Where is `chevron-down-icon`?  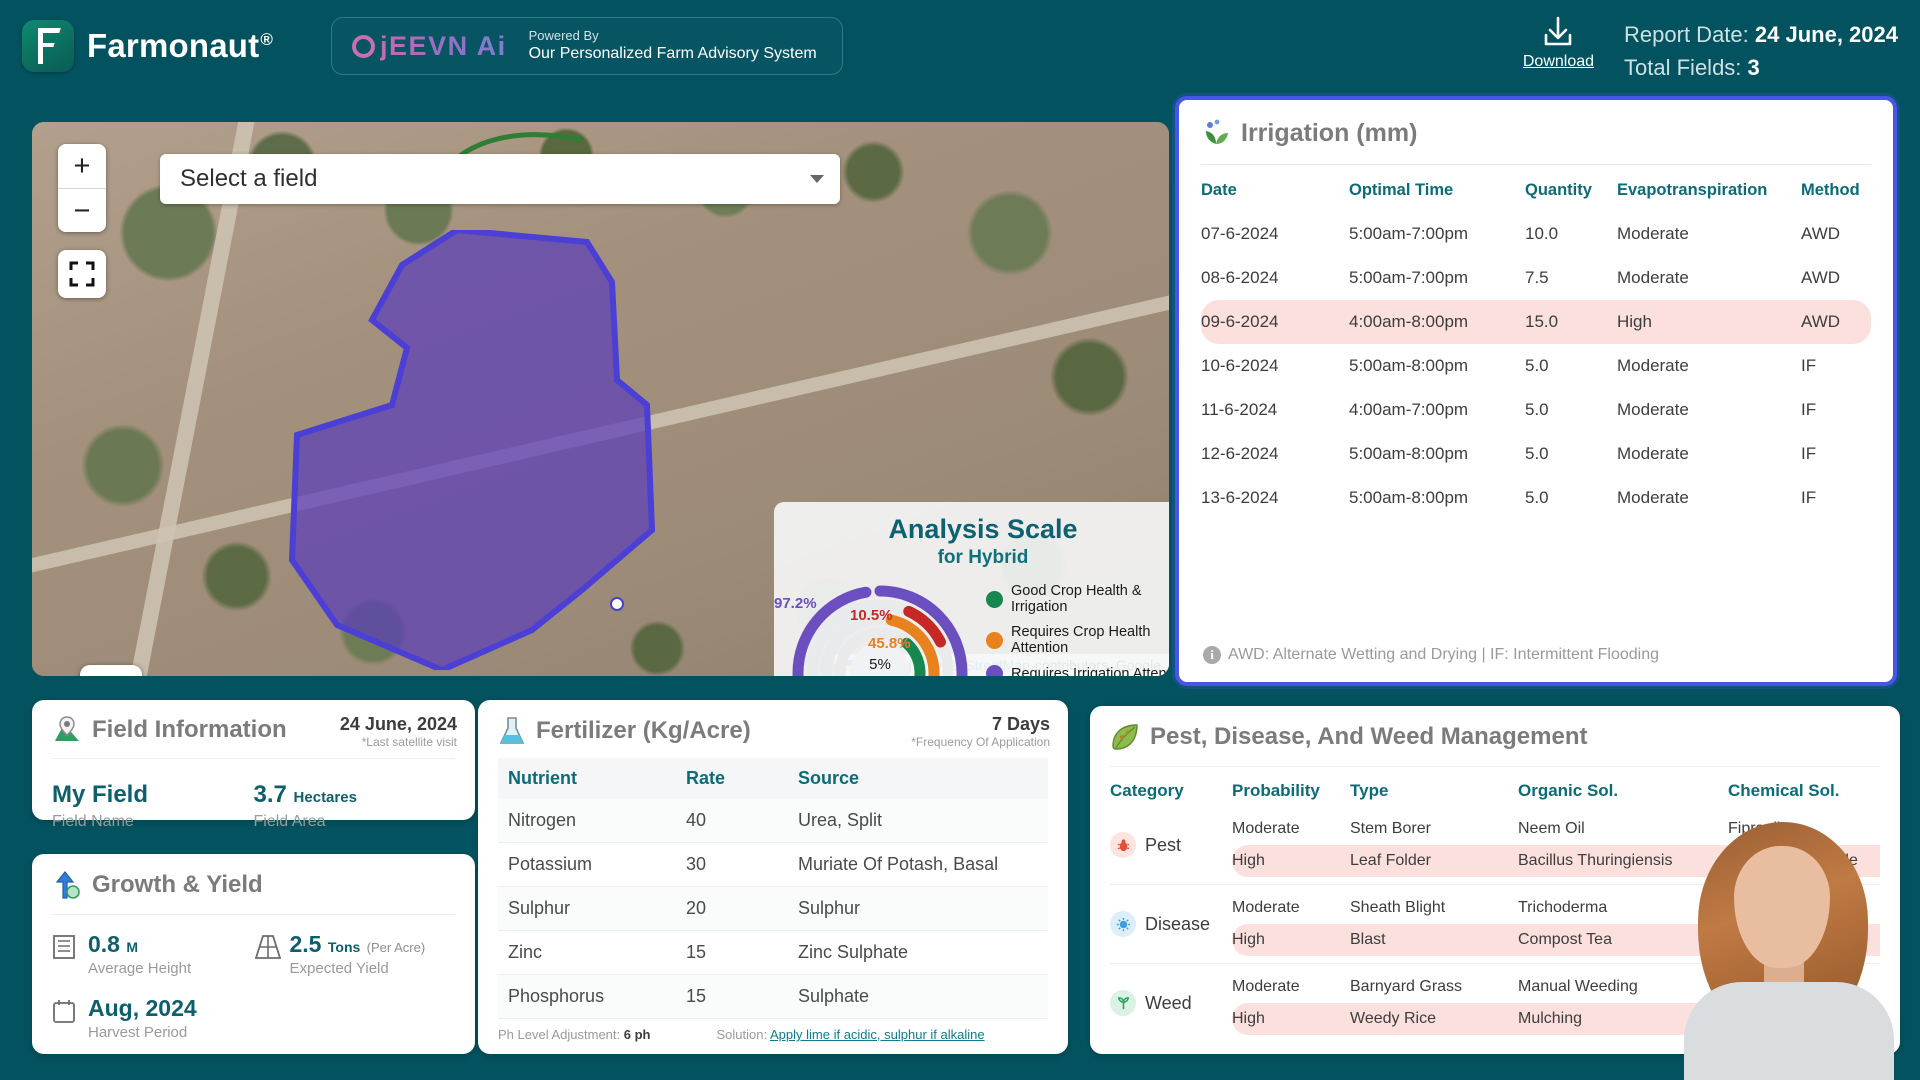 chevron-down-icon is located at coordinates (817, 179).